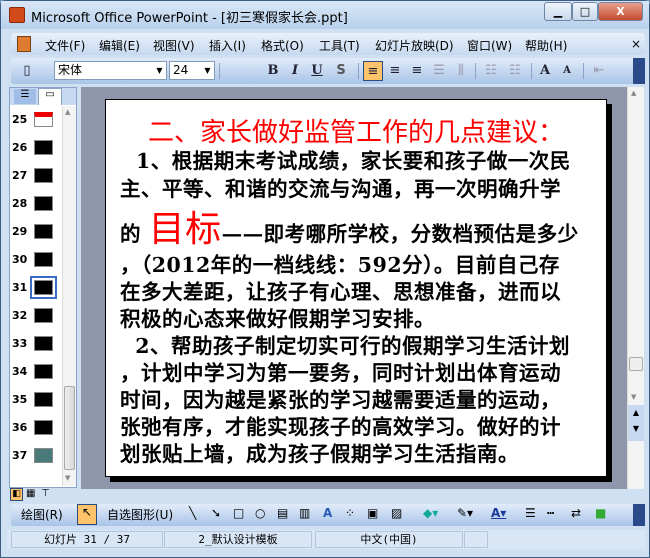  What do you see at coordinates (340, 398) in the screenshot?
I see `slide-text-line: 时间，因为越是紧张的学习越需要适量的运动，` at bounding box center [340, 398].